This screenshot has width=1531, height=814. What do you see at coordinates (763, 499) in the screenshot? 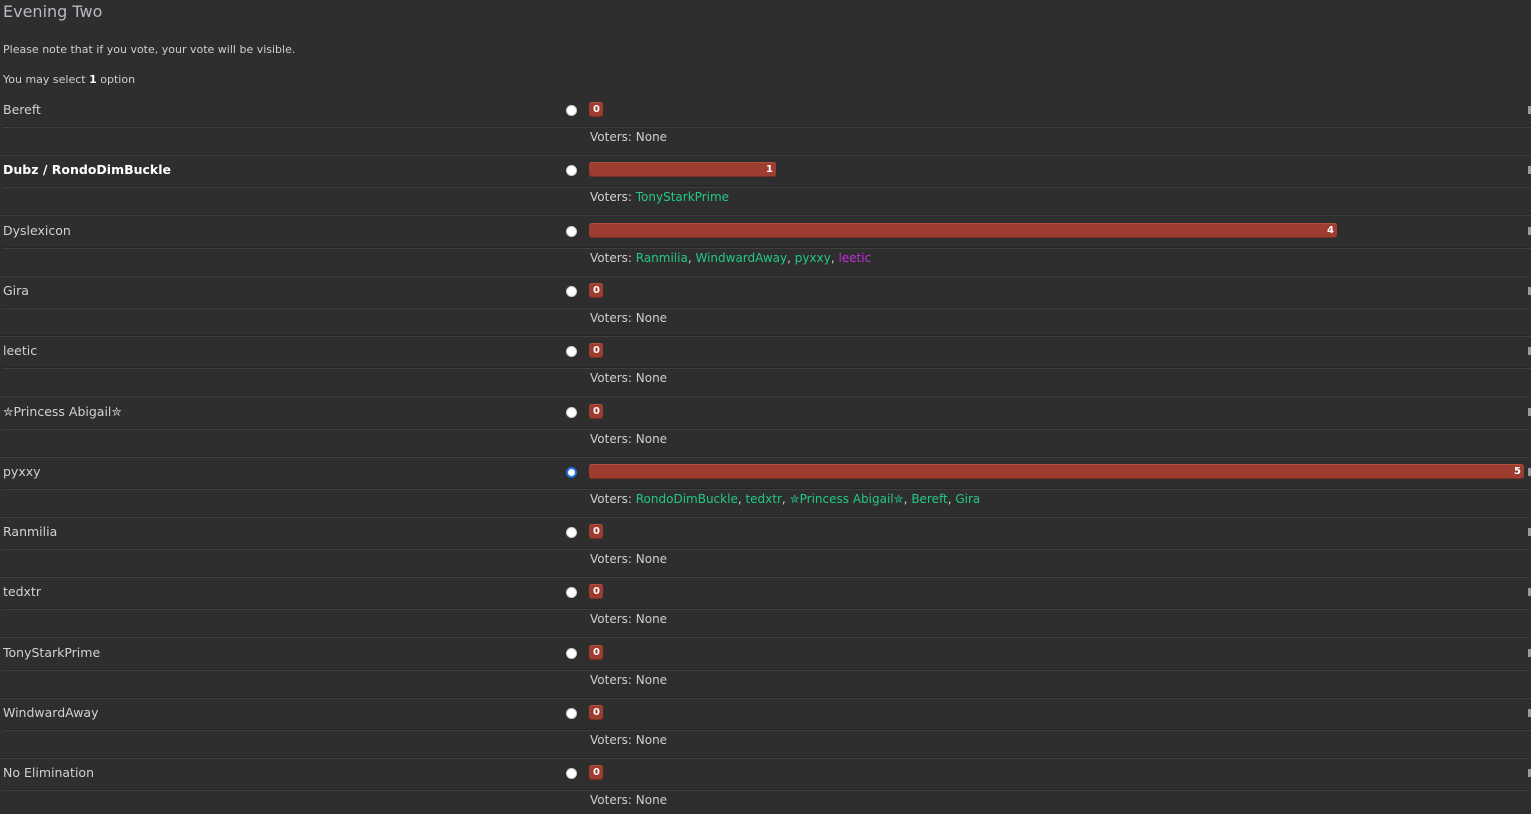
I see `voter-link: tedxtr` at bounding box center [763, 499].